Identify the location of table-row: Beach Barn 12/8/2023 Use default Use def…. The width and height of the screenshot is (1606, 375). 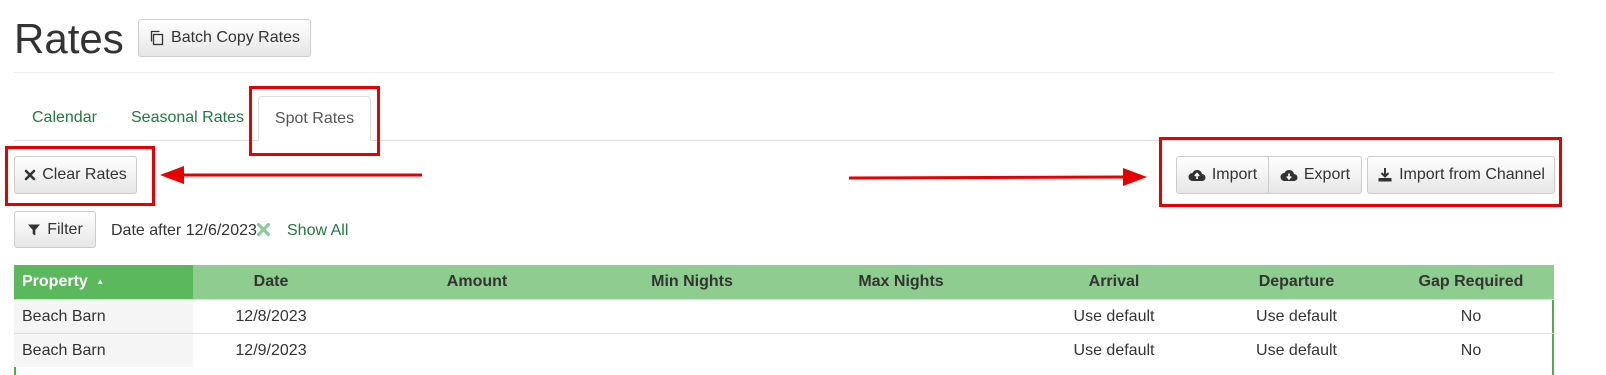
(784, 316).